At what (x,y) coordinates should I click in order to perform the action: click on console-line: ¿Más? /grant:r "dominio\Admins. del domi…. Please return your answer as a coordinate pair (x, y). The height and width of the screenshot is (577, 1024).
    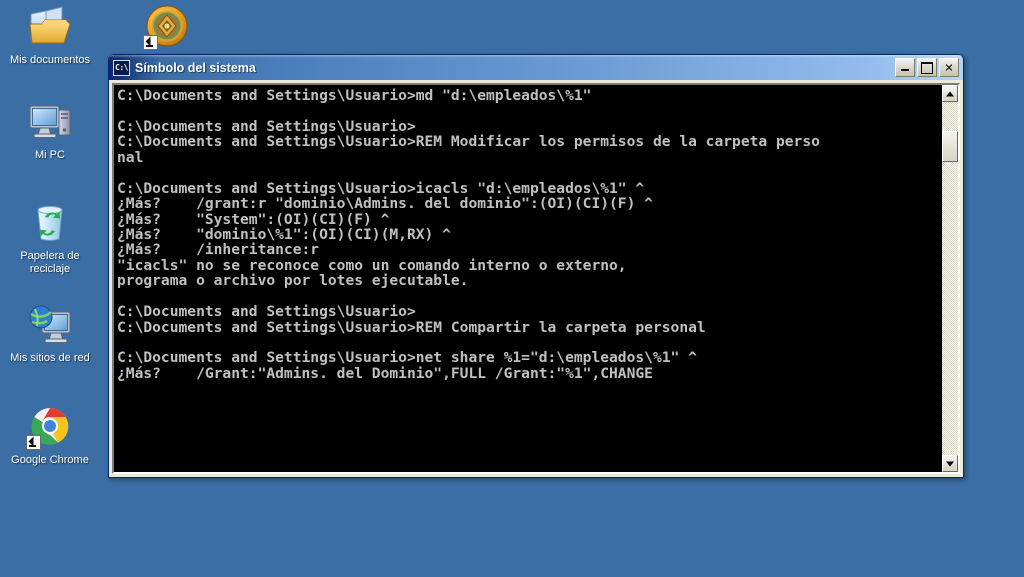
    Looking at the image, I should click on (385, 204).